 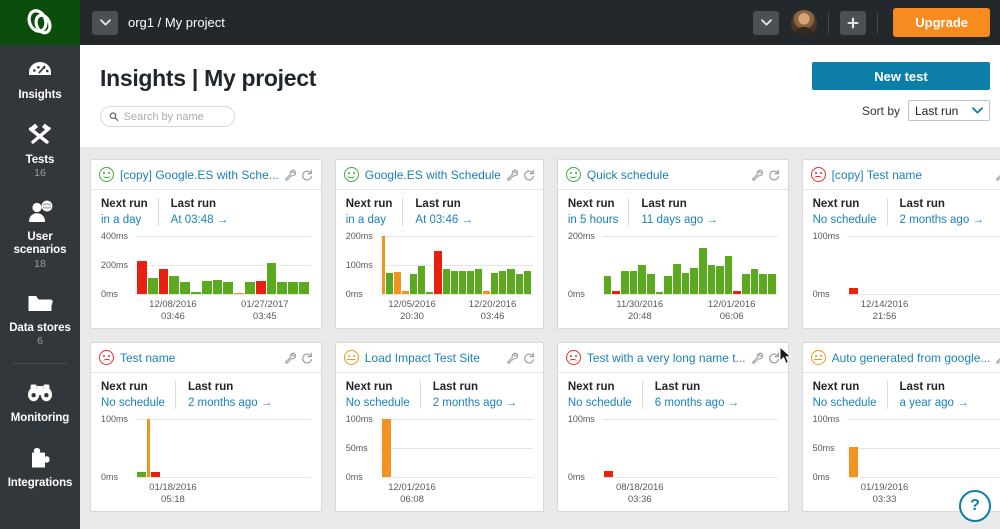 What do you see at coordinates (40, 400) in the screenshot?
I see `sidebar-item-monitoring: Monitoring` at bounding box center [40, 400].